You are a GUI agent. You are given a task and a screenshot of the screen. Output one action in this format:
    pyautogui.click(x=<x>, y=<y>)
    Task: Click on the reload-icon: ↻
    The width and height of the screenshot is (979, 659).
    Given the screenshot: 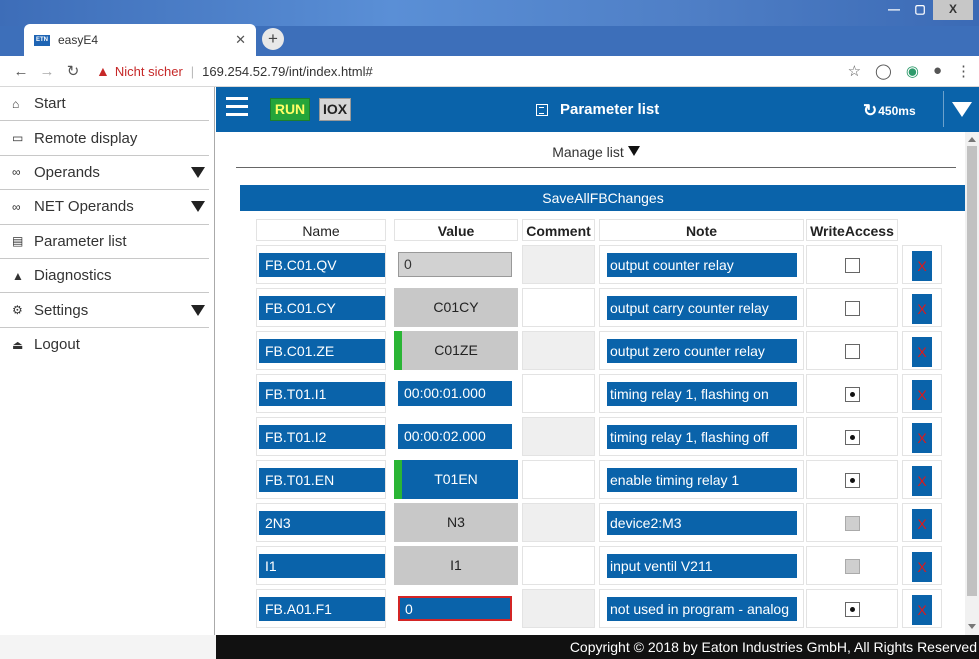 What is the action you would take?
    pyautogui.click(x=73, y=71)
    